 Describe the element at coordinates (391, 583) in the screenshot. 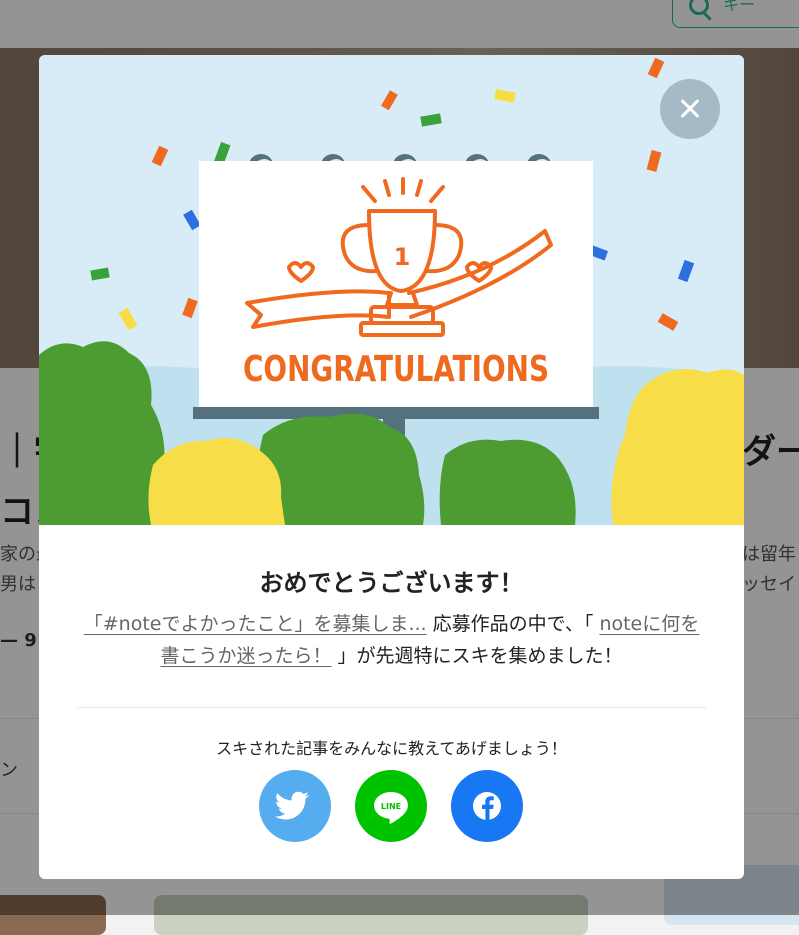

I see `modal-title: おめでとうございます！` at that location.